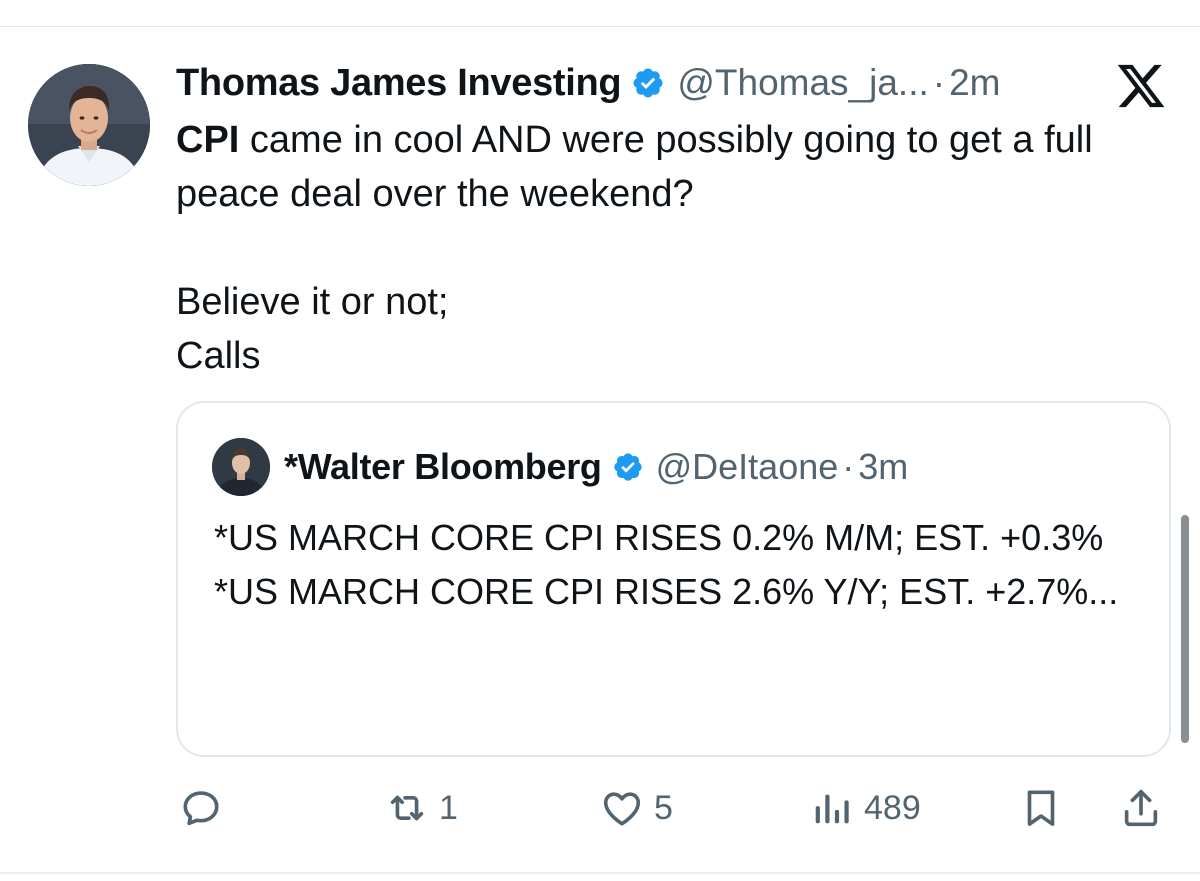 The width and height of the screenshot is (1200, 881). Describe the element at coordinates (600, 873) in the screenshot. I see `bottom-divider` at that location.